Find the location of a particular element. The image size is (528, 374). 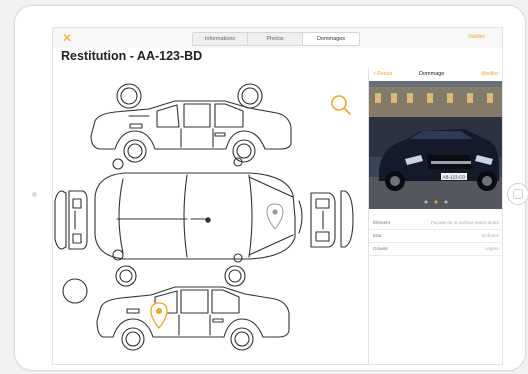

close-icon: ✕ is located at coordinates (67, 38).